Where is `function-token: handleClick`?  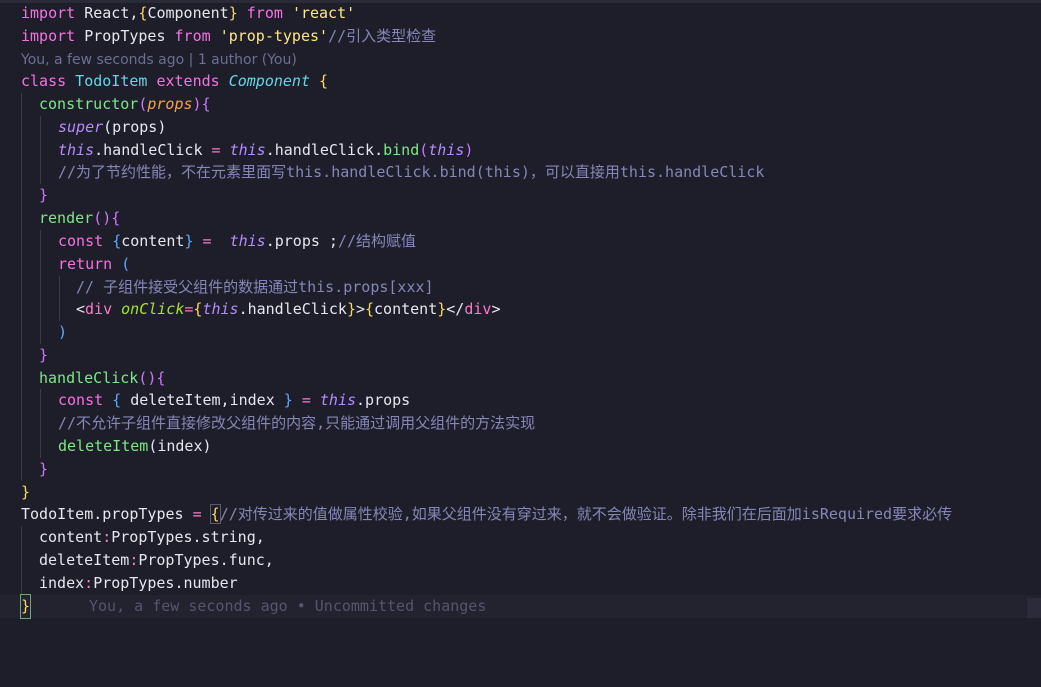
function-token: handleClick is located at coordinates (89, 378).